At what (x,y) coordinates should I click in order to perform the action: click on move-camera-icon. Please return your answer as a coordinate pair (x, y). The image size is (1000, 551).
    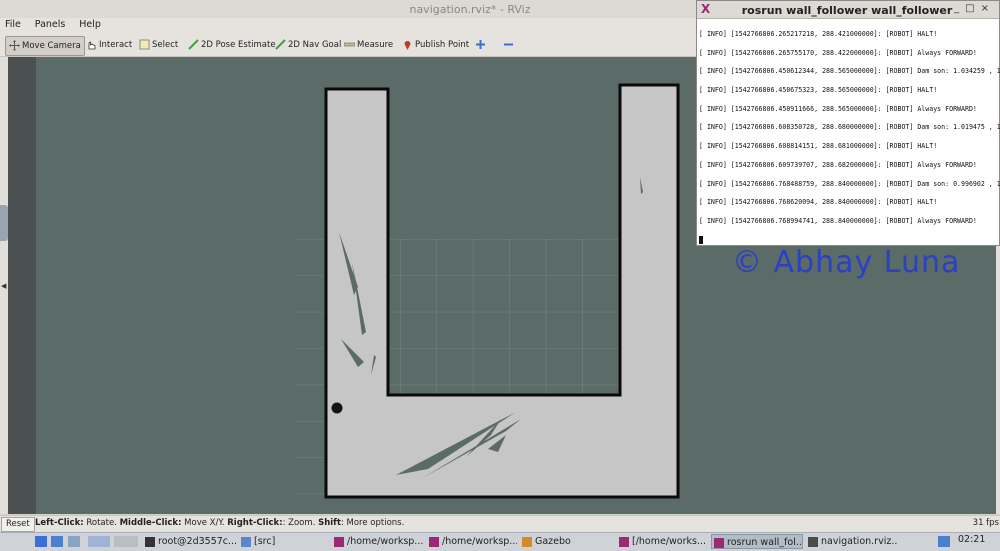
    Looking at the image, I should click on (14, 45).